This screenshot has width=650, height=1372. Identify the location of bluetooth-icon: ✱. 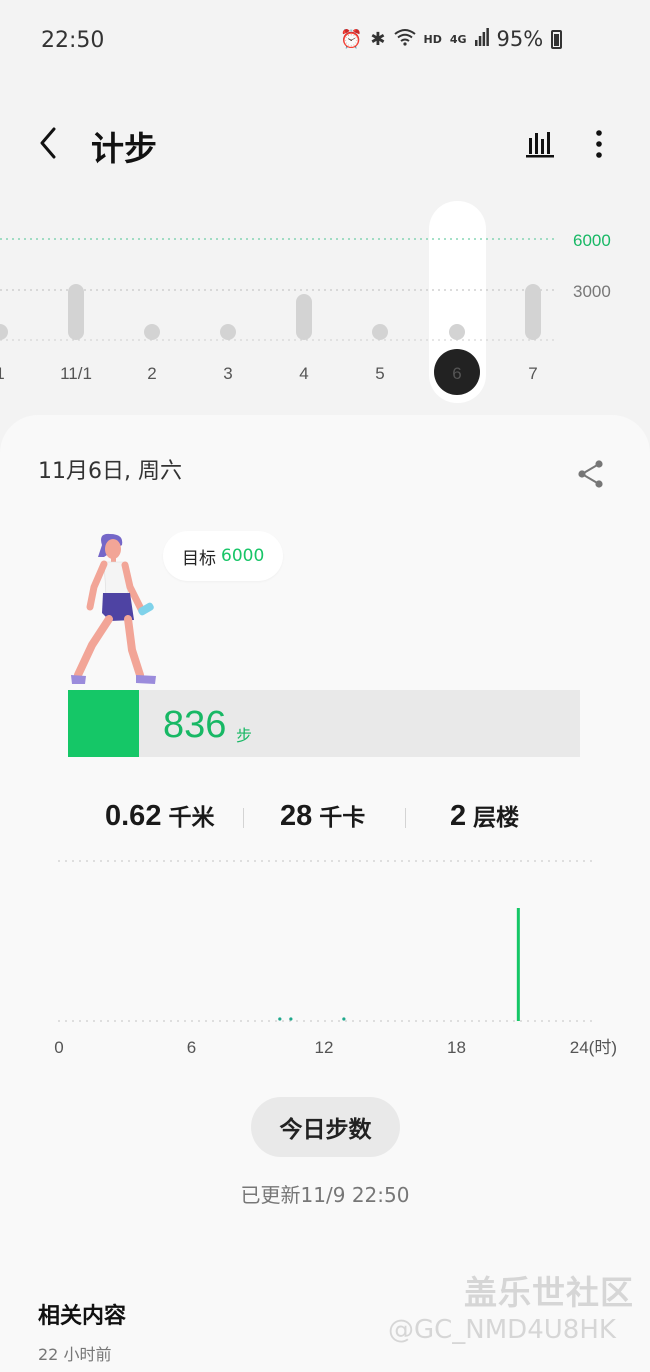
(378, 39).